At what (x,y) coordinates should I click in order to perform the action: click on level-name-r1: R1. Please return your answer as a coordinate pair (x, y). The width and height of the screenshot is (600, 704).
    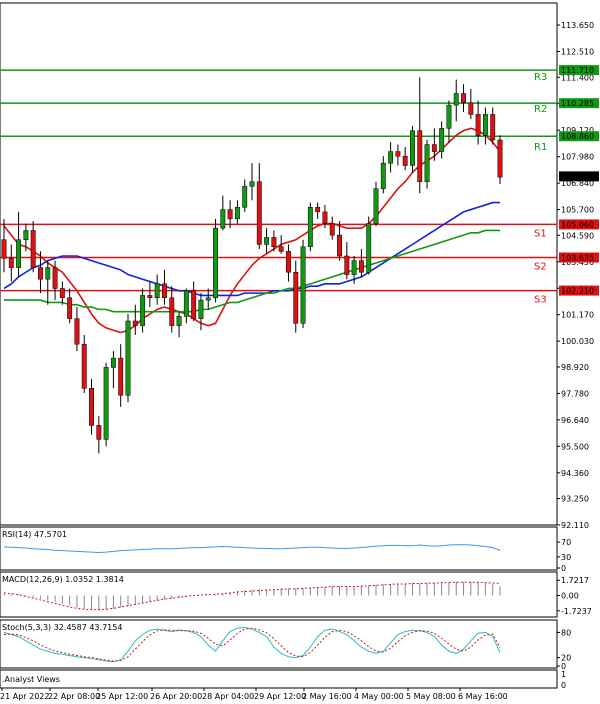
    Looking at the image, I should click on (540, 147).